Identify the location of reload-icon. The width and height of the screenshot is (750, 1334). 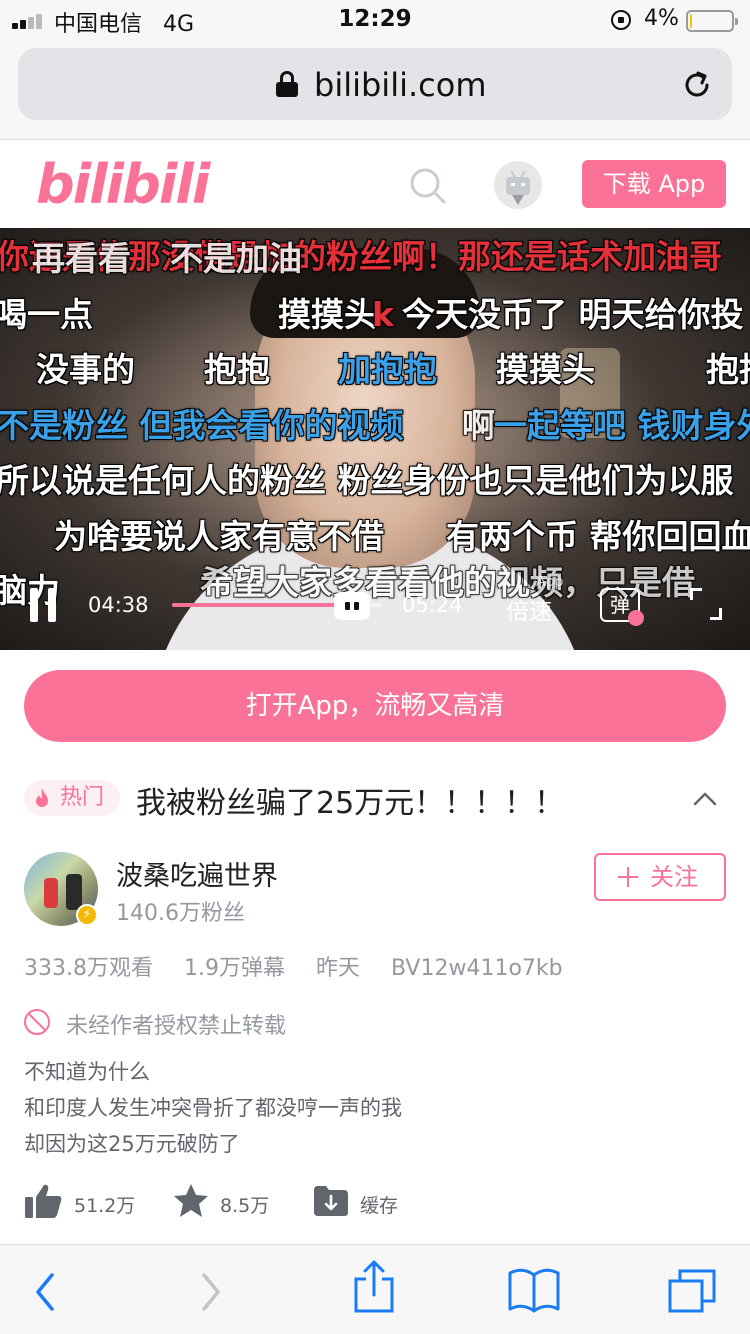
(697, 85).